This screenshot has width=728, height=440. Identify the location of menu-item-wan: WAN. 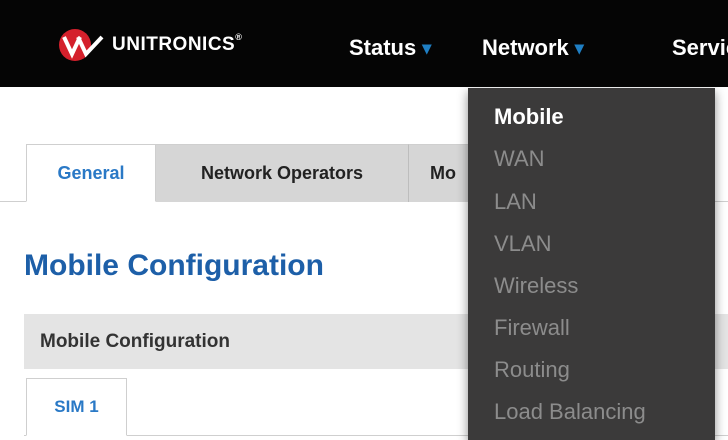
(519, 159).